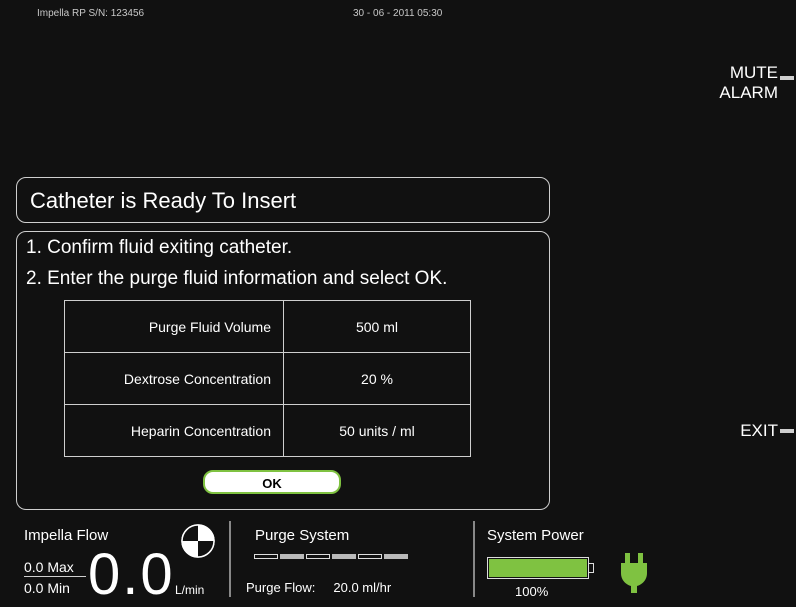 The image size is (796, 607). I want to click on purge-volume-value: 500 ml, so click(377, 326).